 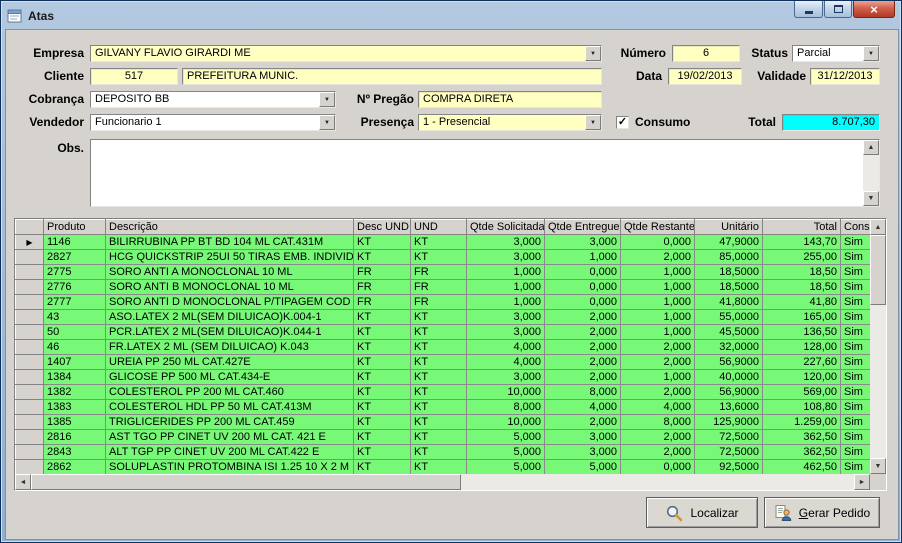 What do you see at coordinates (74, 422) in the screenshot?
I see `table-cell: 1385` at bounding box center [74, 422].